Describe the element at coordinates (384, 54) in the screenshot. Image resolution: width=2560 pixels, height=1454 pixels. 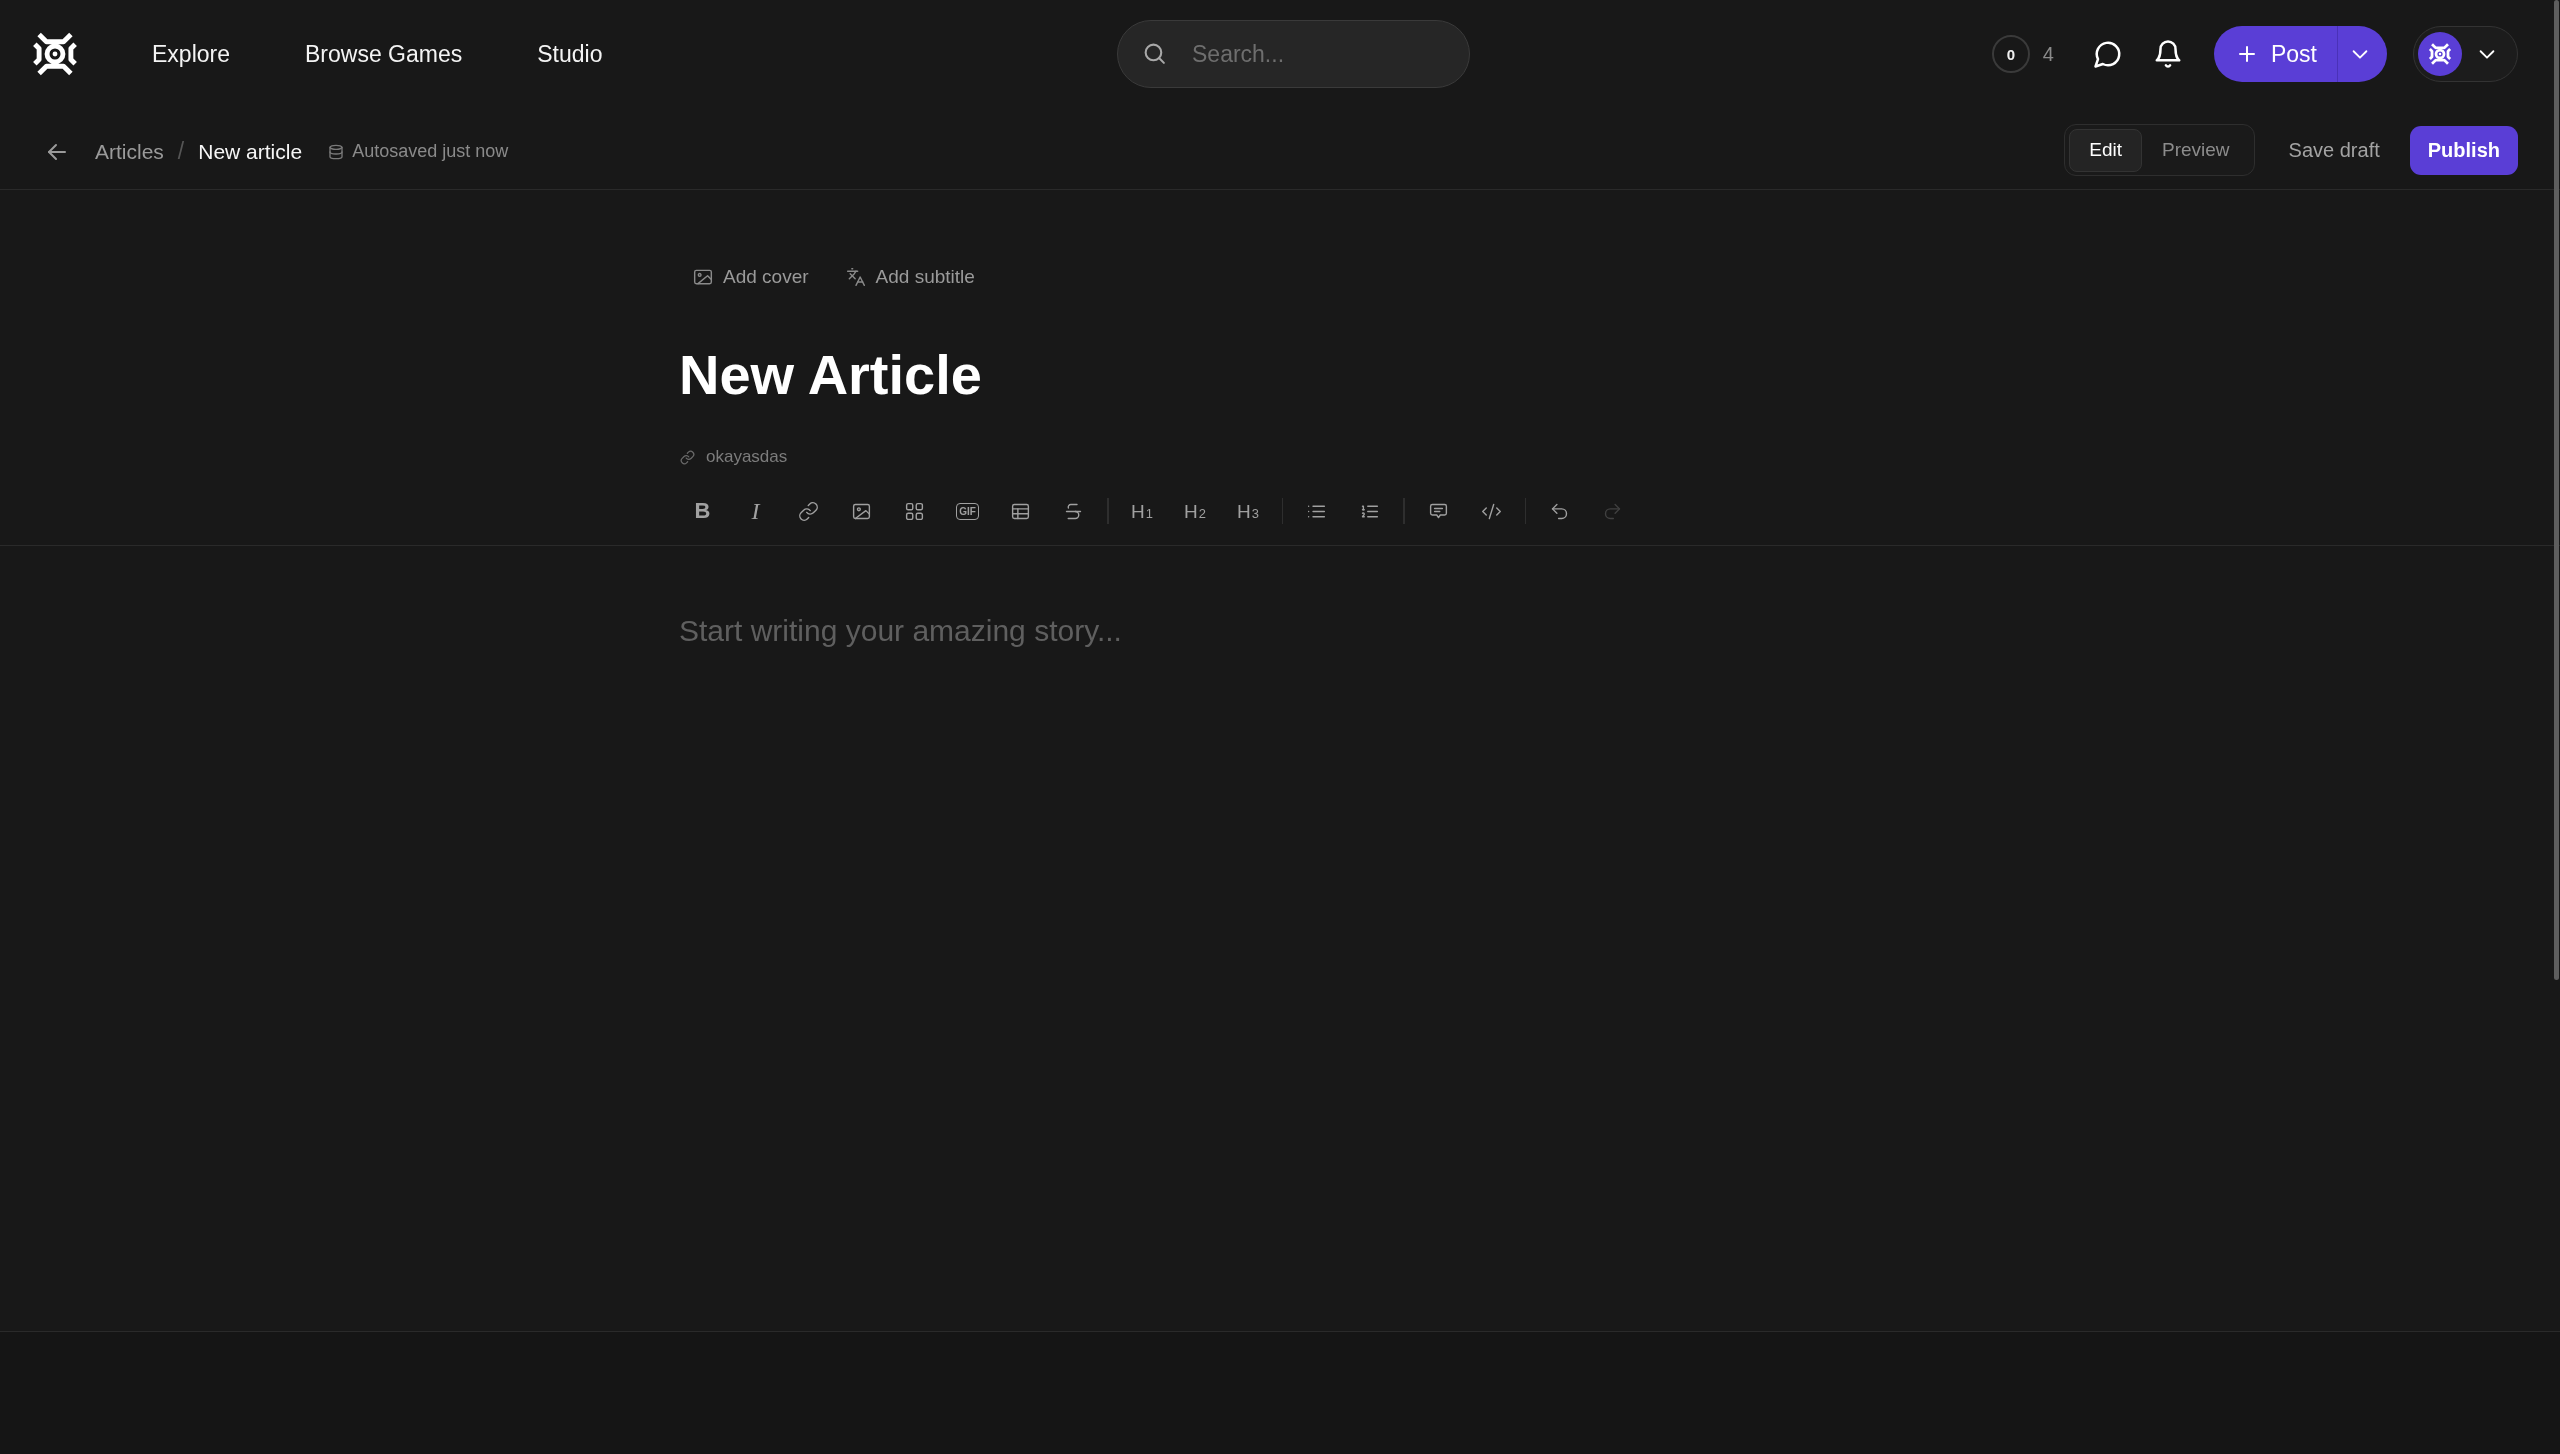
I see `nav-link: Browse Games` at that location.